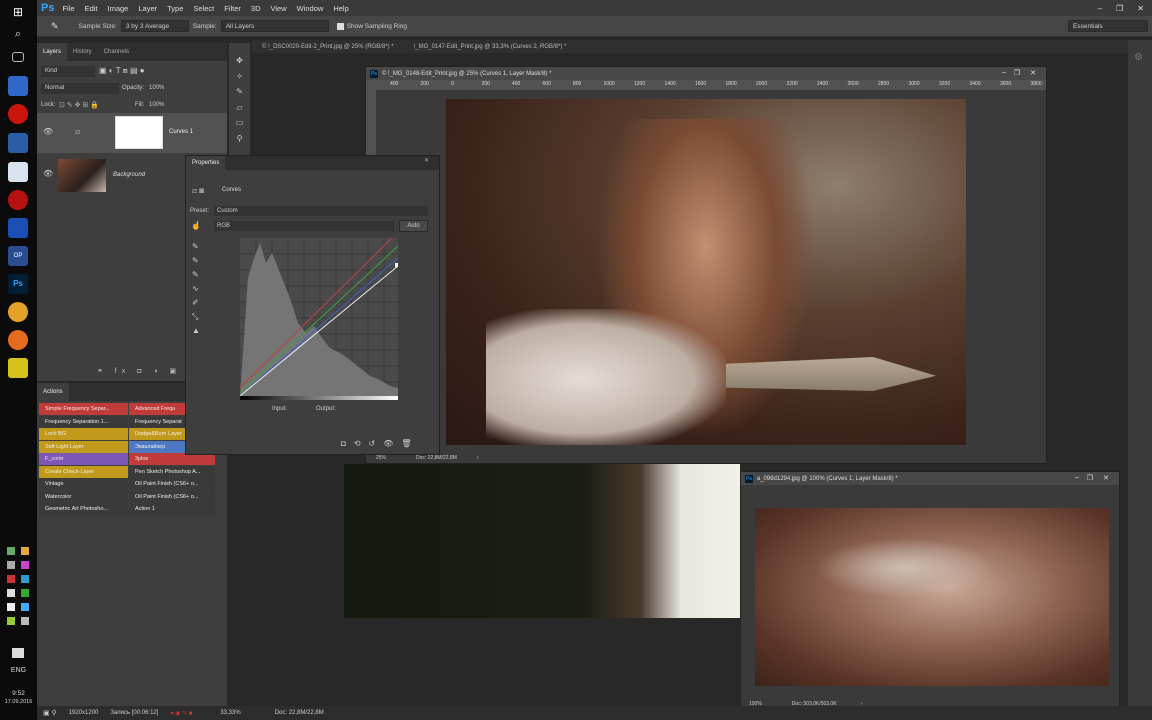 The image size is (1152, 720). I want to click on crop-tool-icon: ▭, so click(239, 123).